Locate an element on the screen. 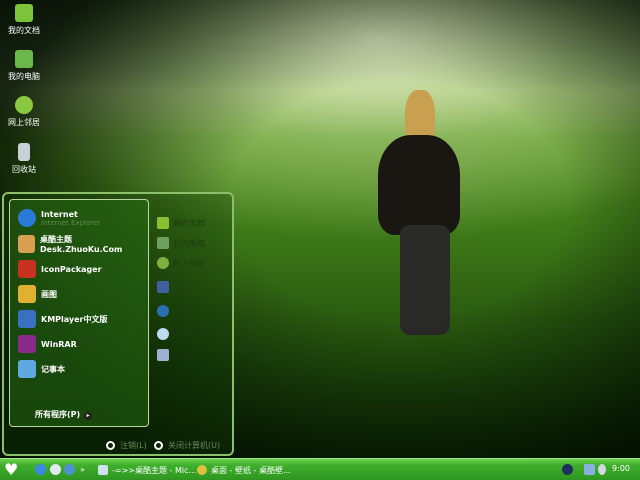 The width and height of the screenshot is (640, 480). desktop-icon-my-computer: 我的电脑 is located at coordinates (24, 66).